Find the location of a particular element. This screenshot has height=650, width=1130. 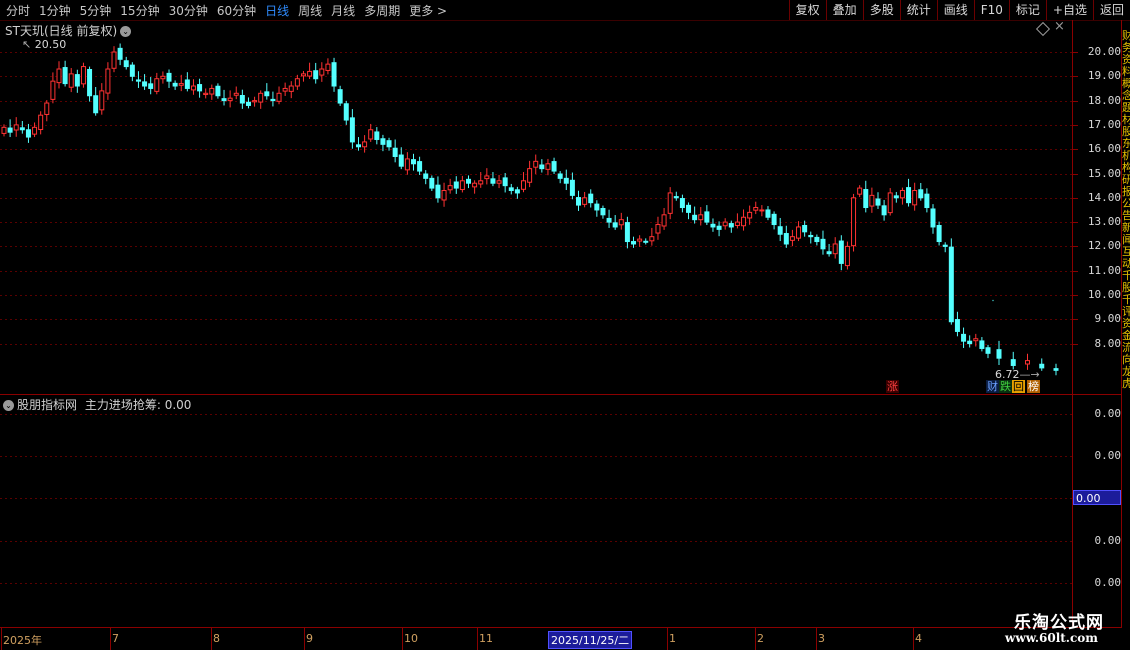

price-tick-label: 19.00 is located at coordinates (1104, 76).